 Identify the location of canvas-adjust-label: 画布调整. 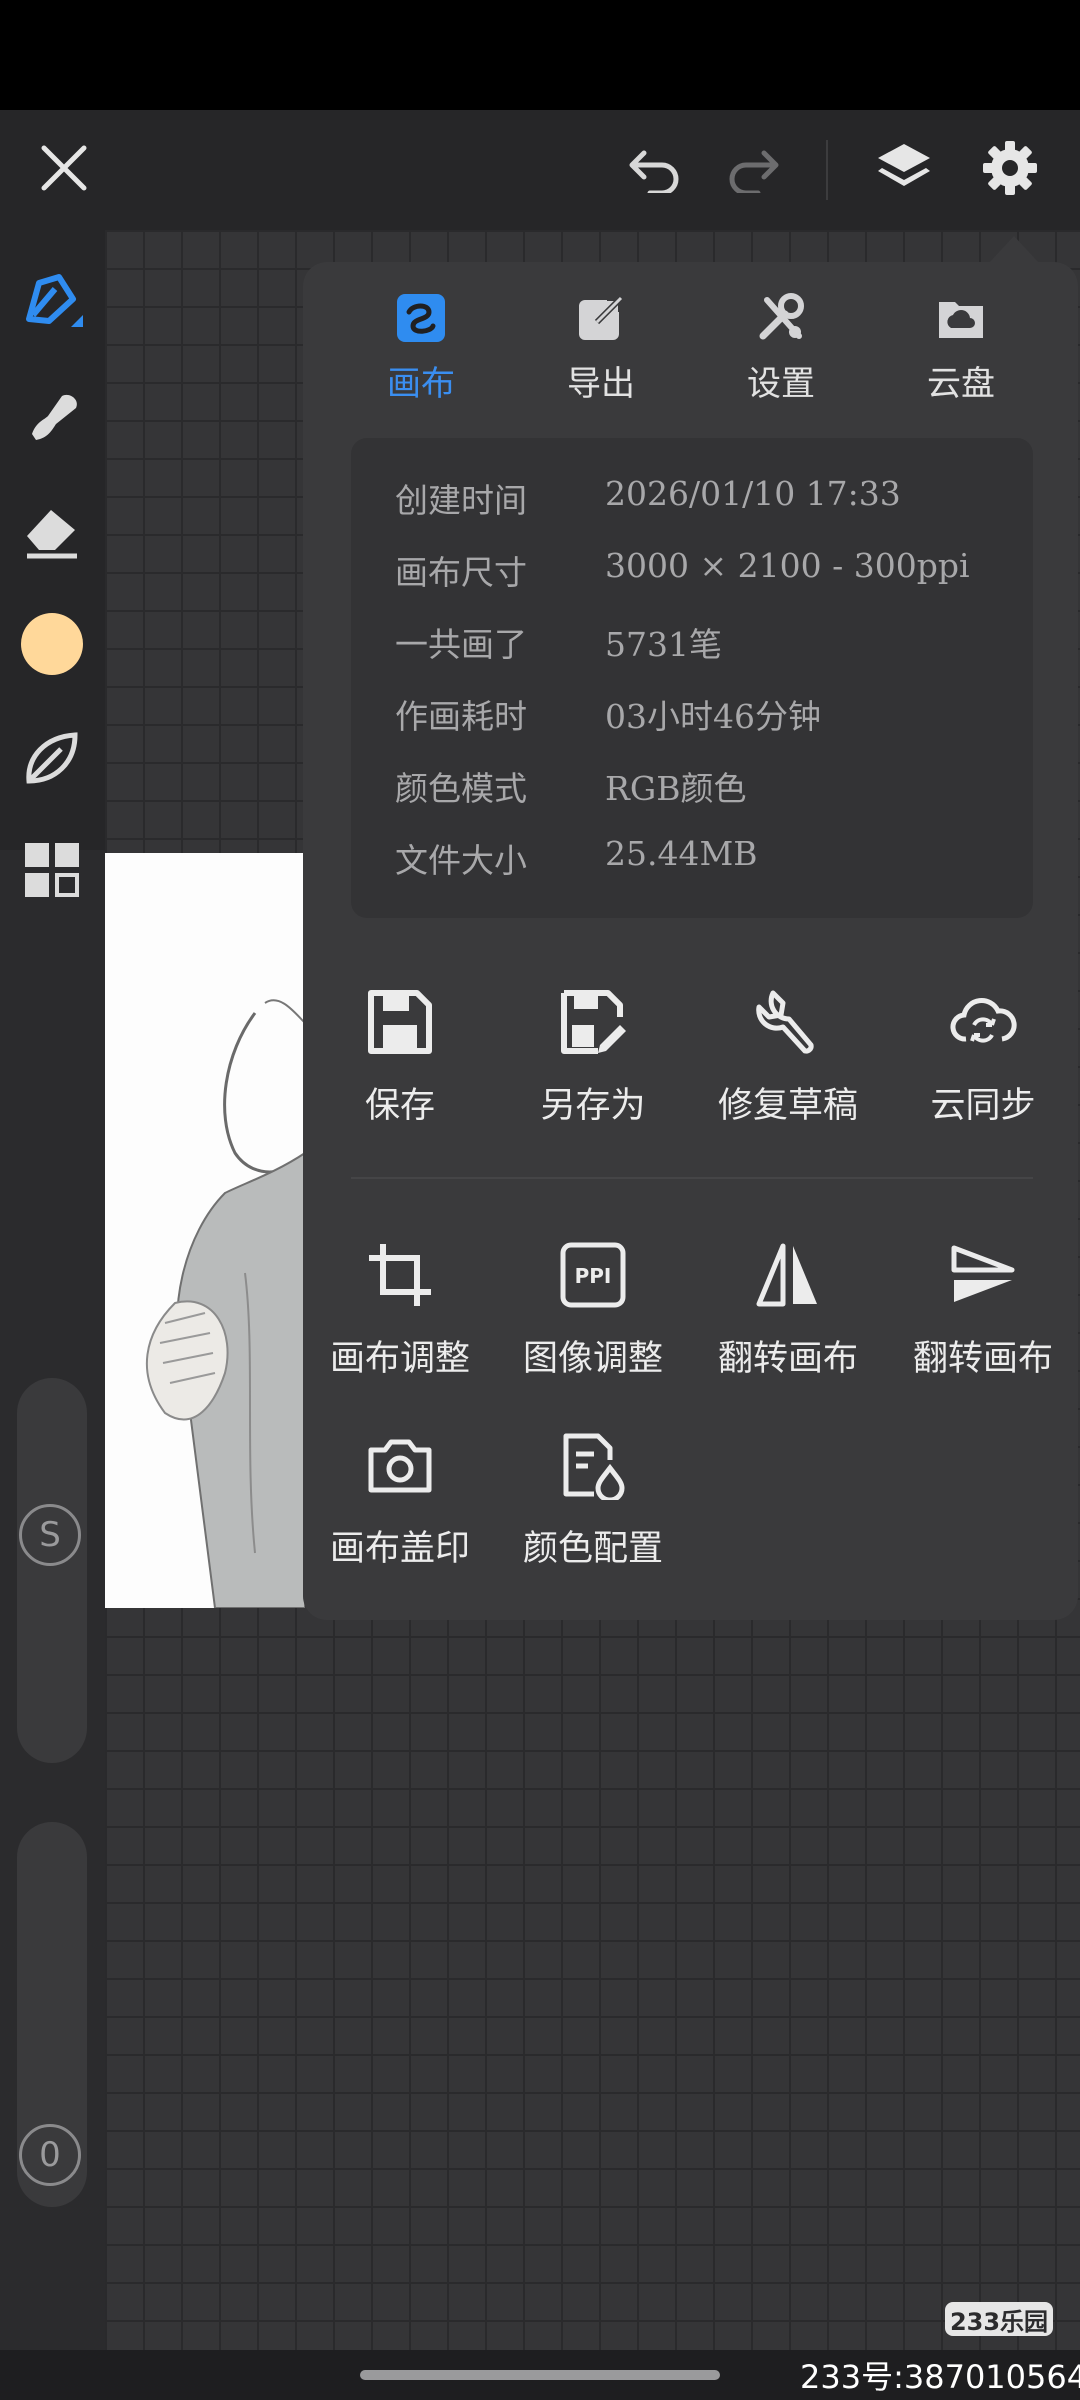
(399, 1359).